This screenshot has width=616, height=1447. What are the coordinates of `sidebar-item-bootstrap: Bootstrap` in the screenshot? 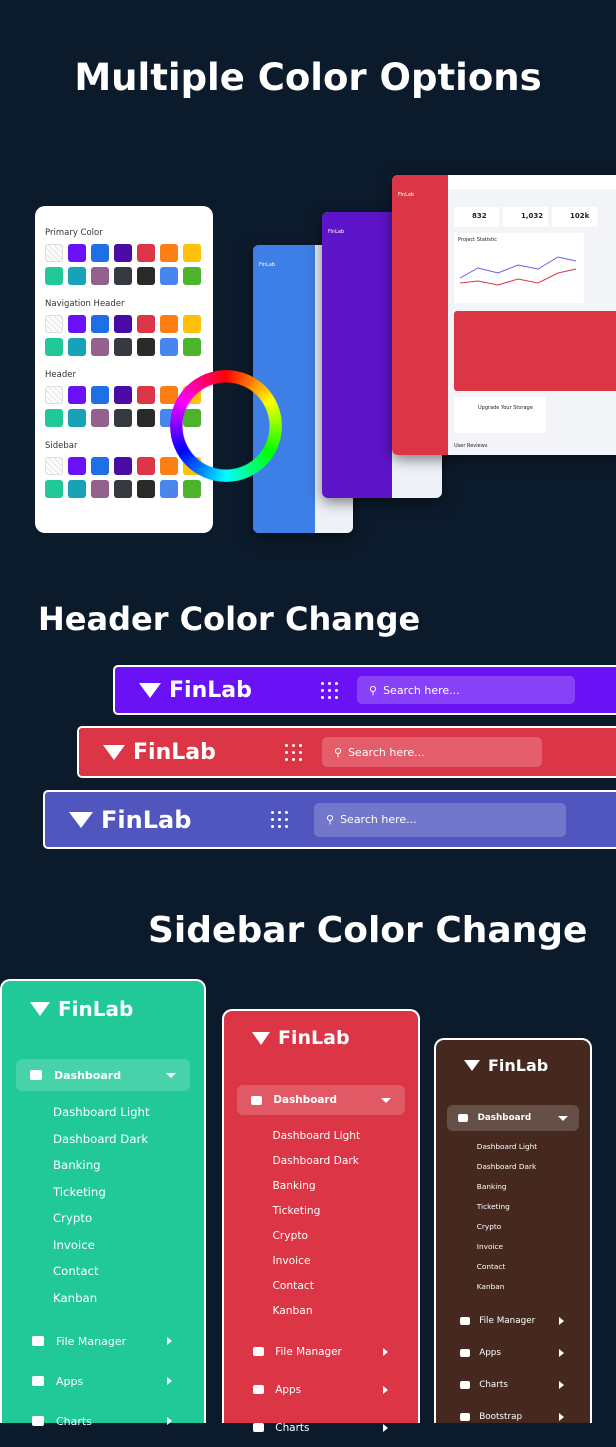 It's located at (513, 1417).